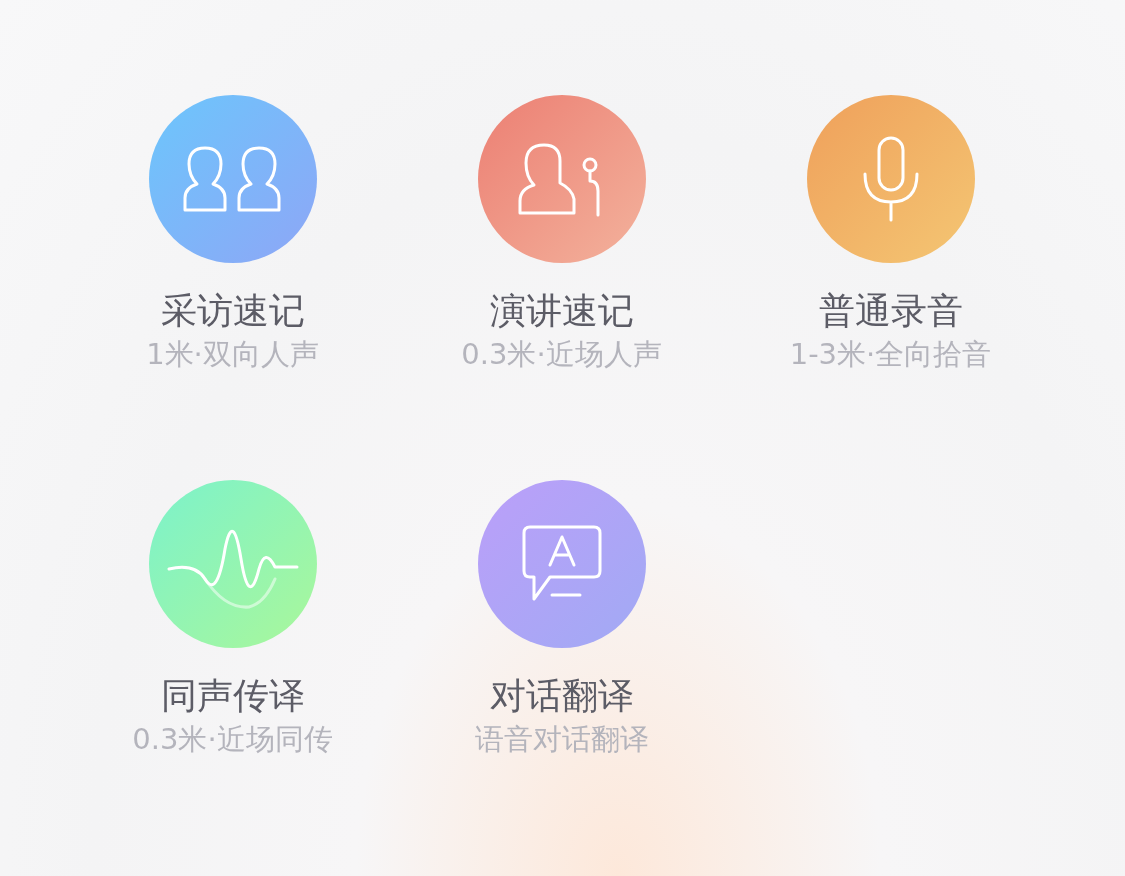  What do you see at coordinates (890, 311) in the screenshot?
I see `mode-title: 普通录音` at bounding box center [890, 311].